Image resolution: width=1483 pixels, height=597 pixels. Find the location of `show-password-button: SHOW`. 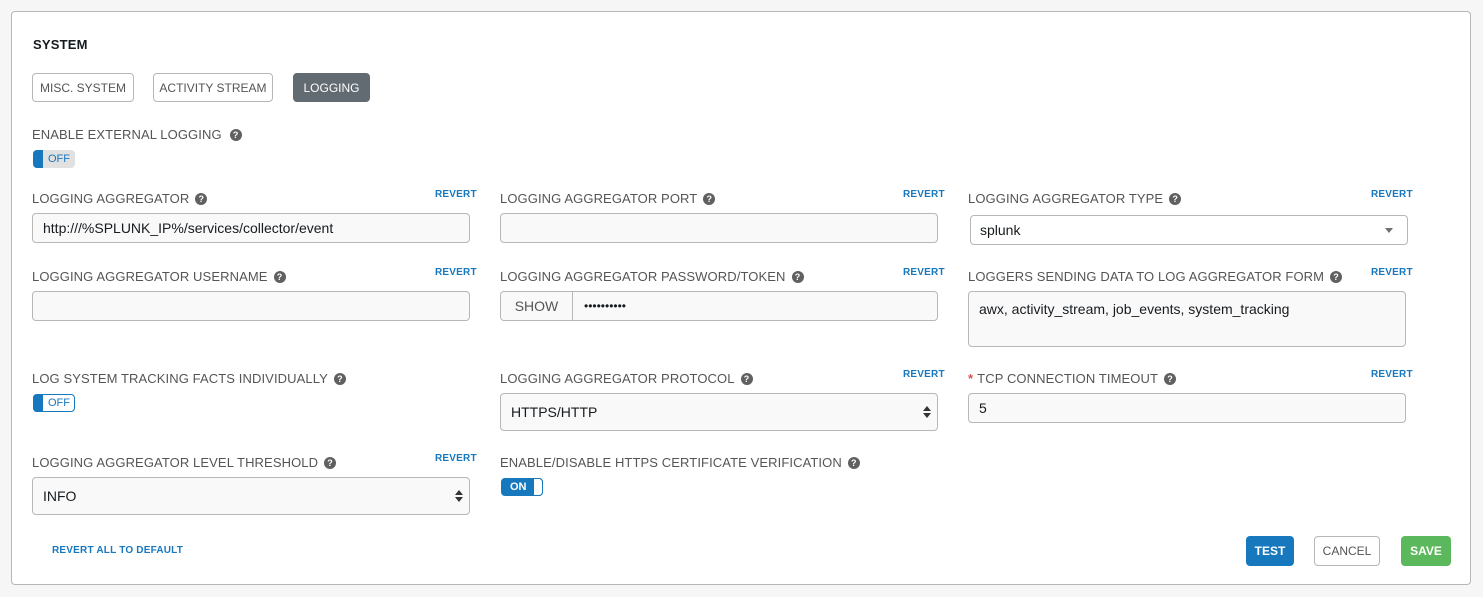

show-password-button: SHOW is located at coordinates (537, 306).